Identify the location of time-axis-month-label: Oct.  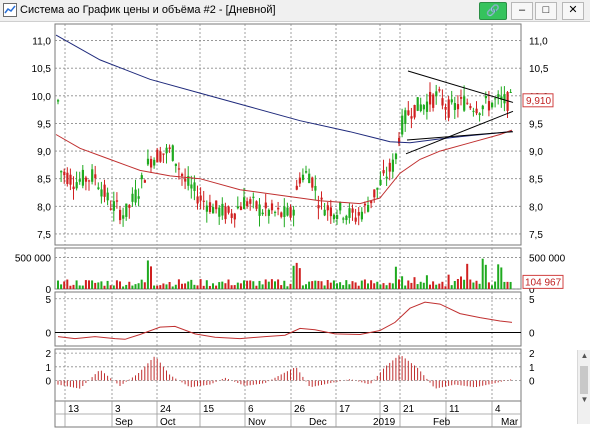
(168, 422).